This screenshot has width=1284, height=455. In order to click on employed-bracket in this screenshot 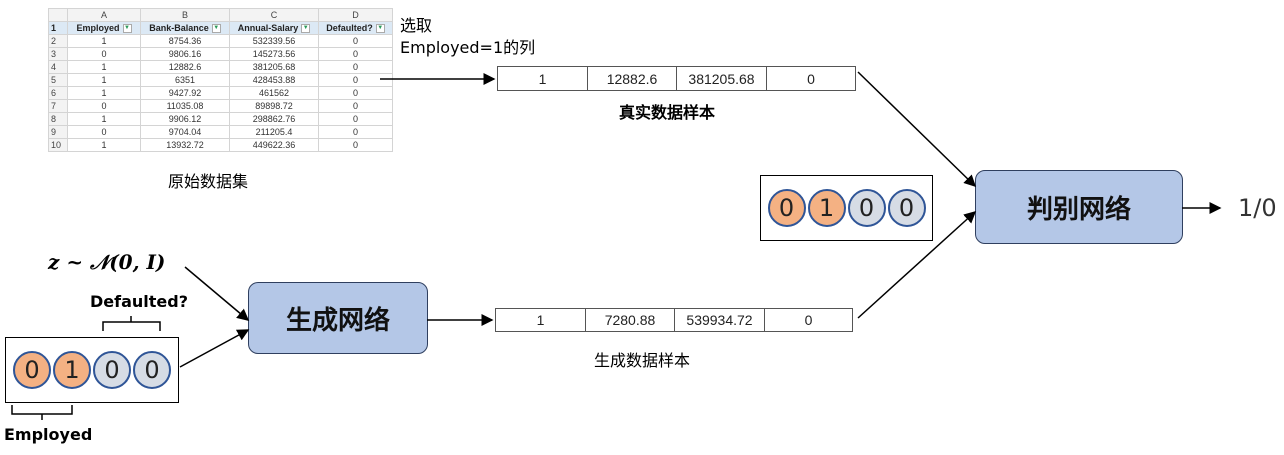, I will do `click(42, 412)`.